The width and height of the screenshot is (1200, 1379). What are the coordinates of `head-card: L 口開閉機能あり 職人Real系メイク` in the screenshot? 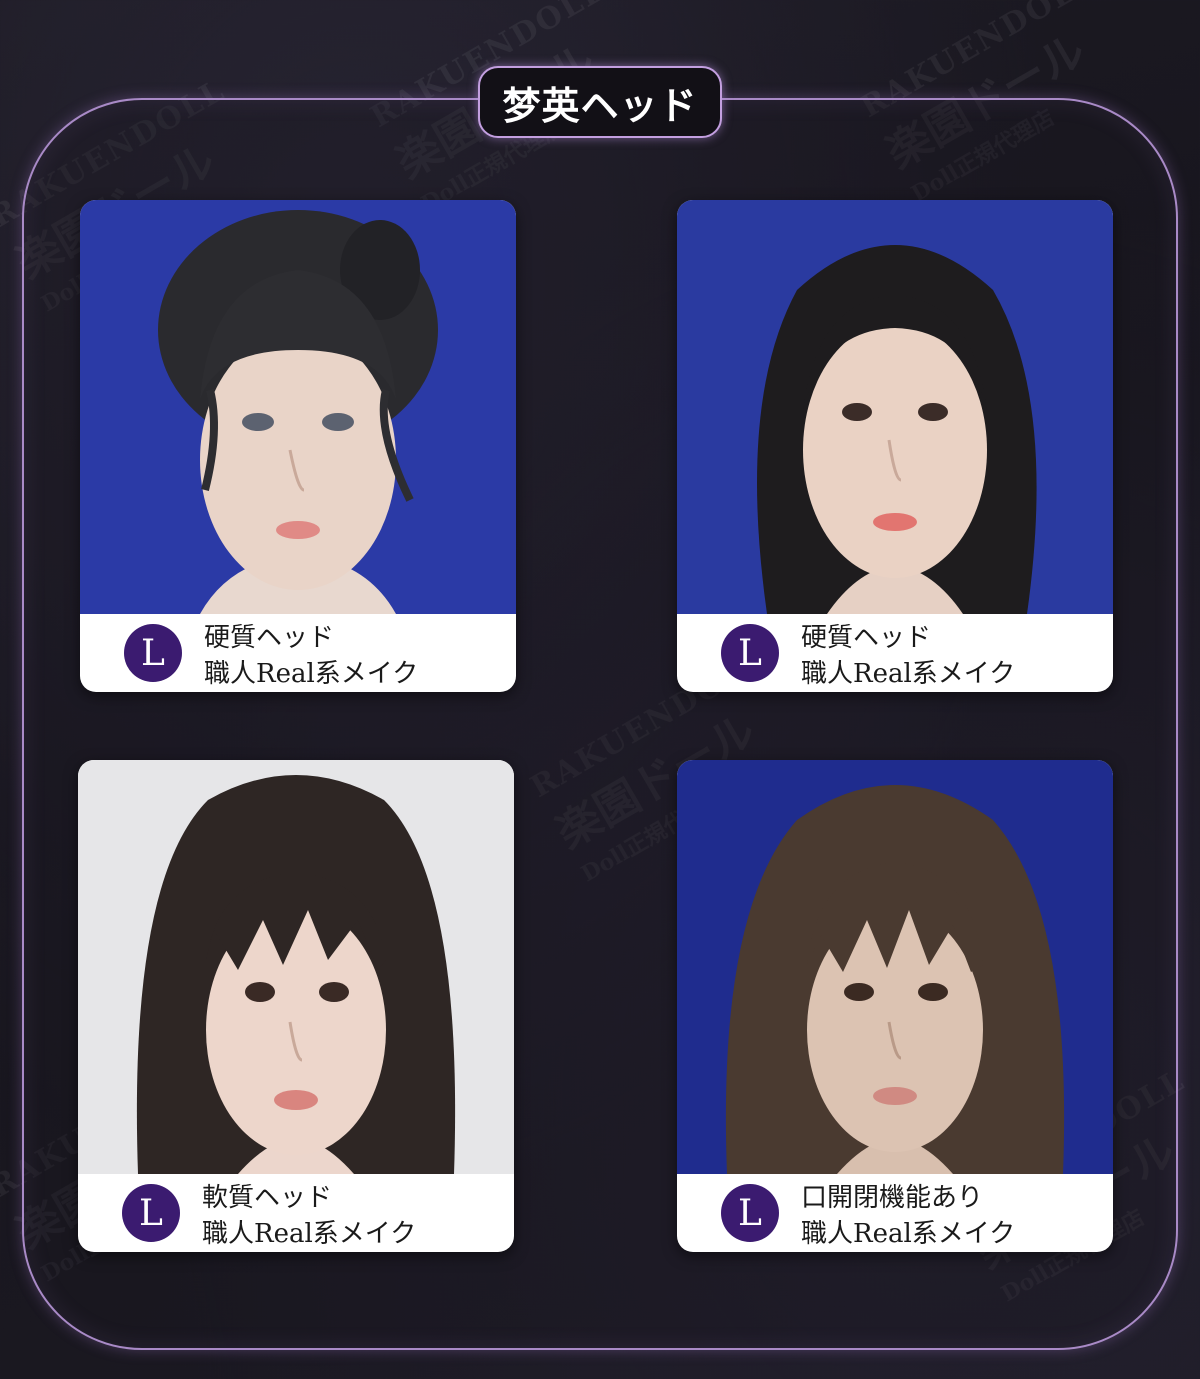 It's located at (895, 1006).